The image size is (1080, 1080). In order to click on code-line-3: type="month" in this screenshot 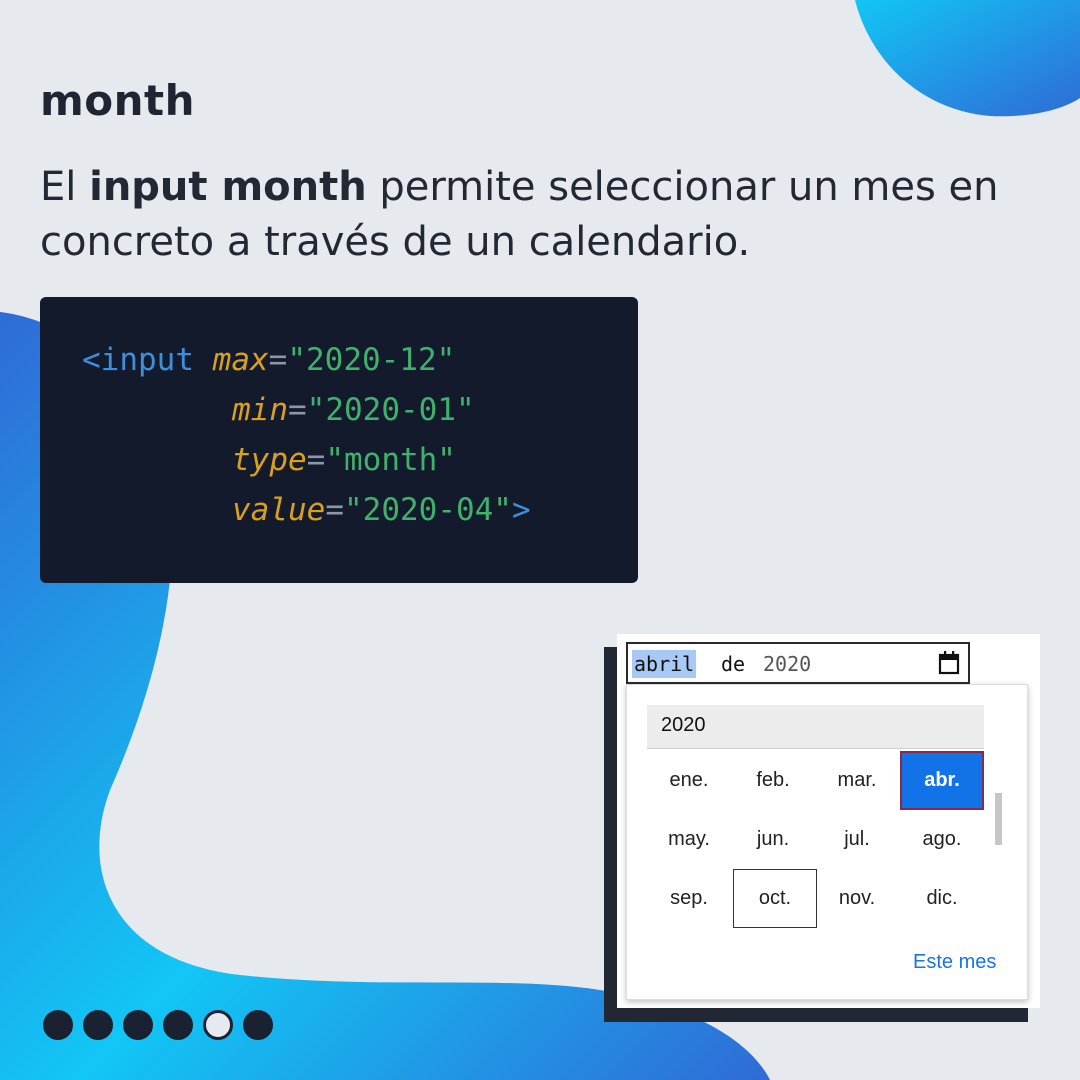, I will do `click(360, 460)`.